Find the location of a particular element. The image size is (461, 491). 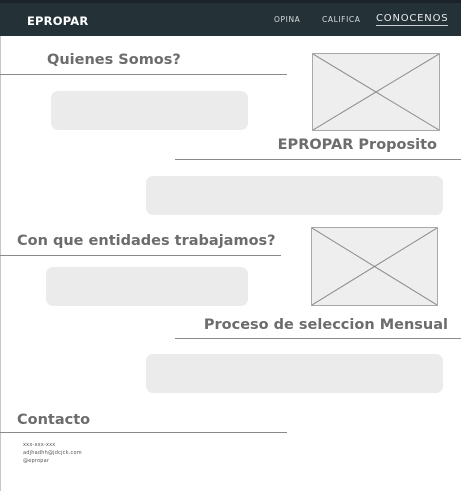

contact-phone: xxx-xxx-xxx is located at coordinates (39, 445).